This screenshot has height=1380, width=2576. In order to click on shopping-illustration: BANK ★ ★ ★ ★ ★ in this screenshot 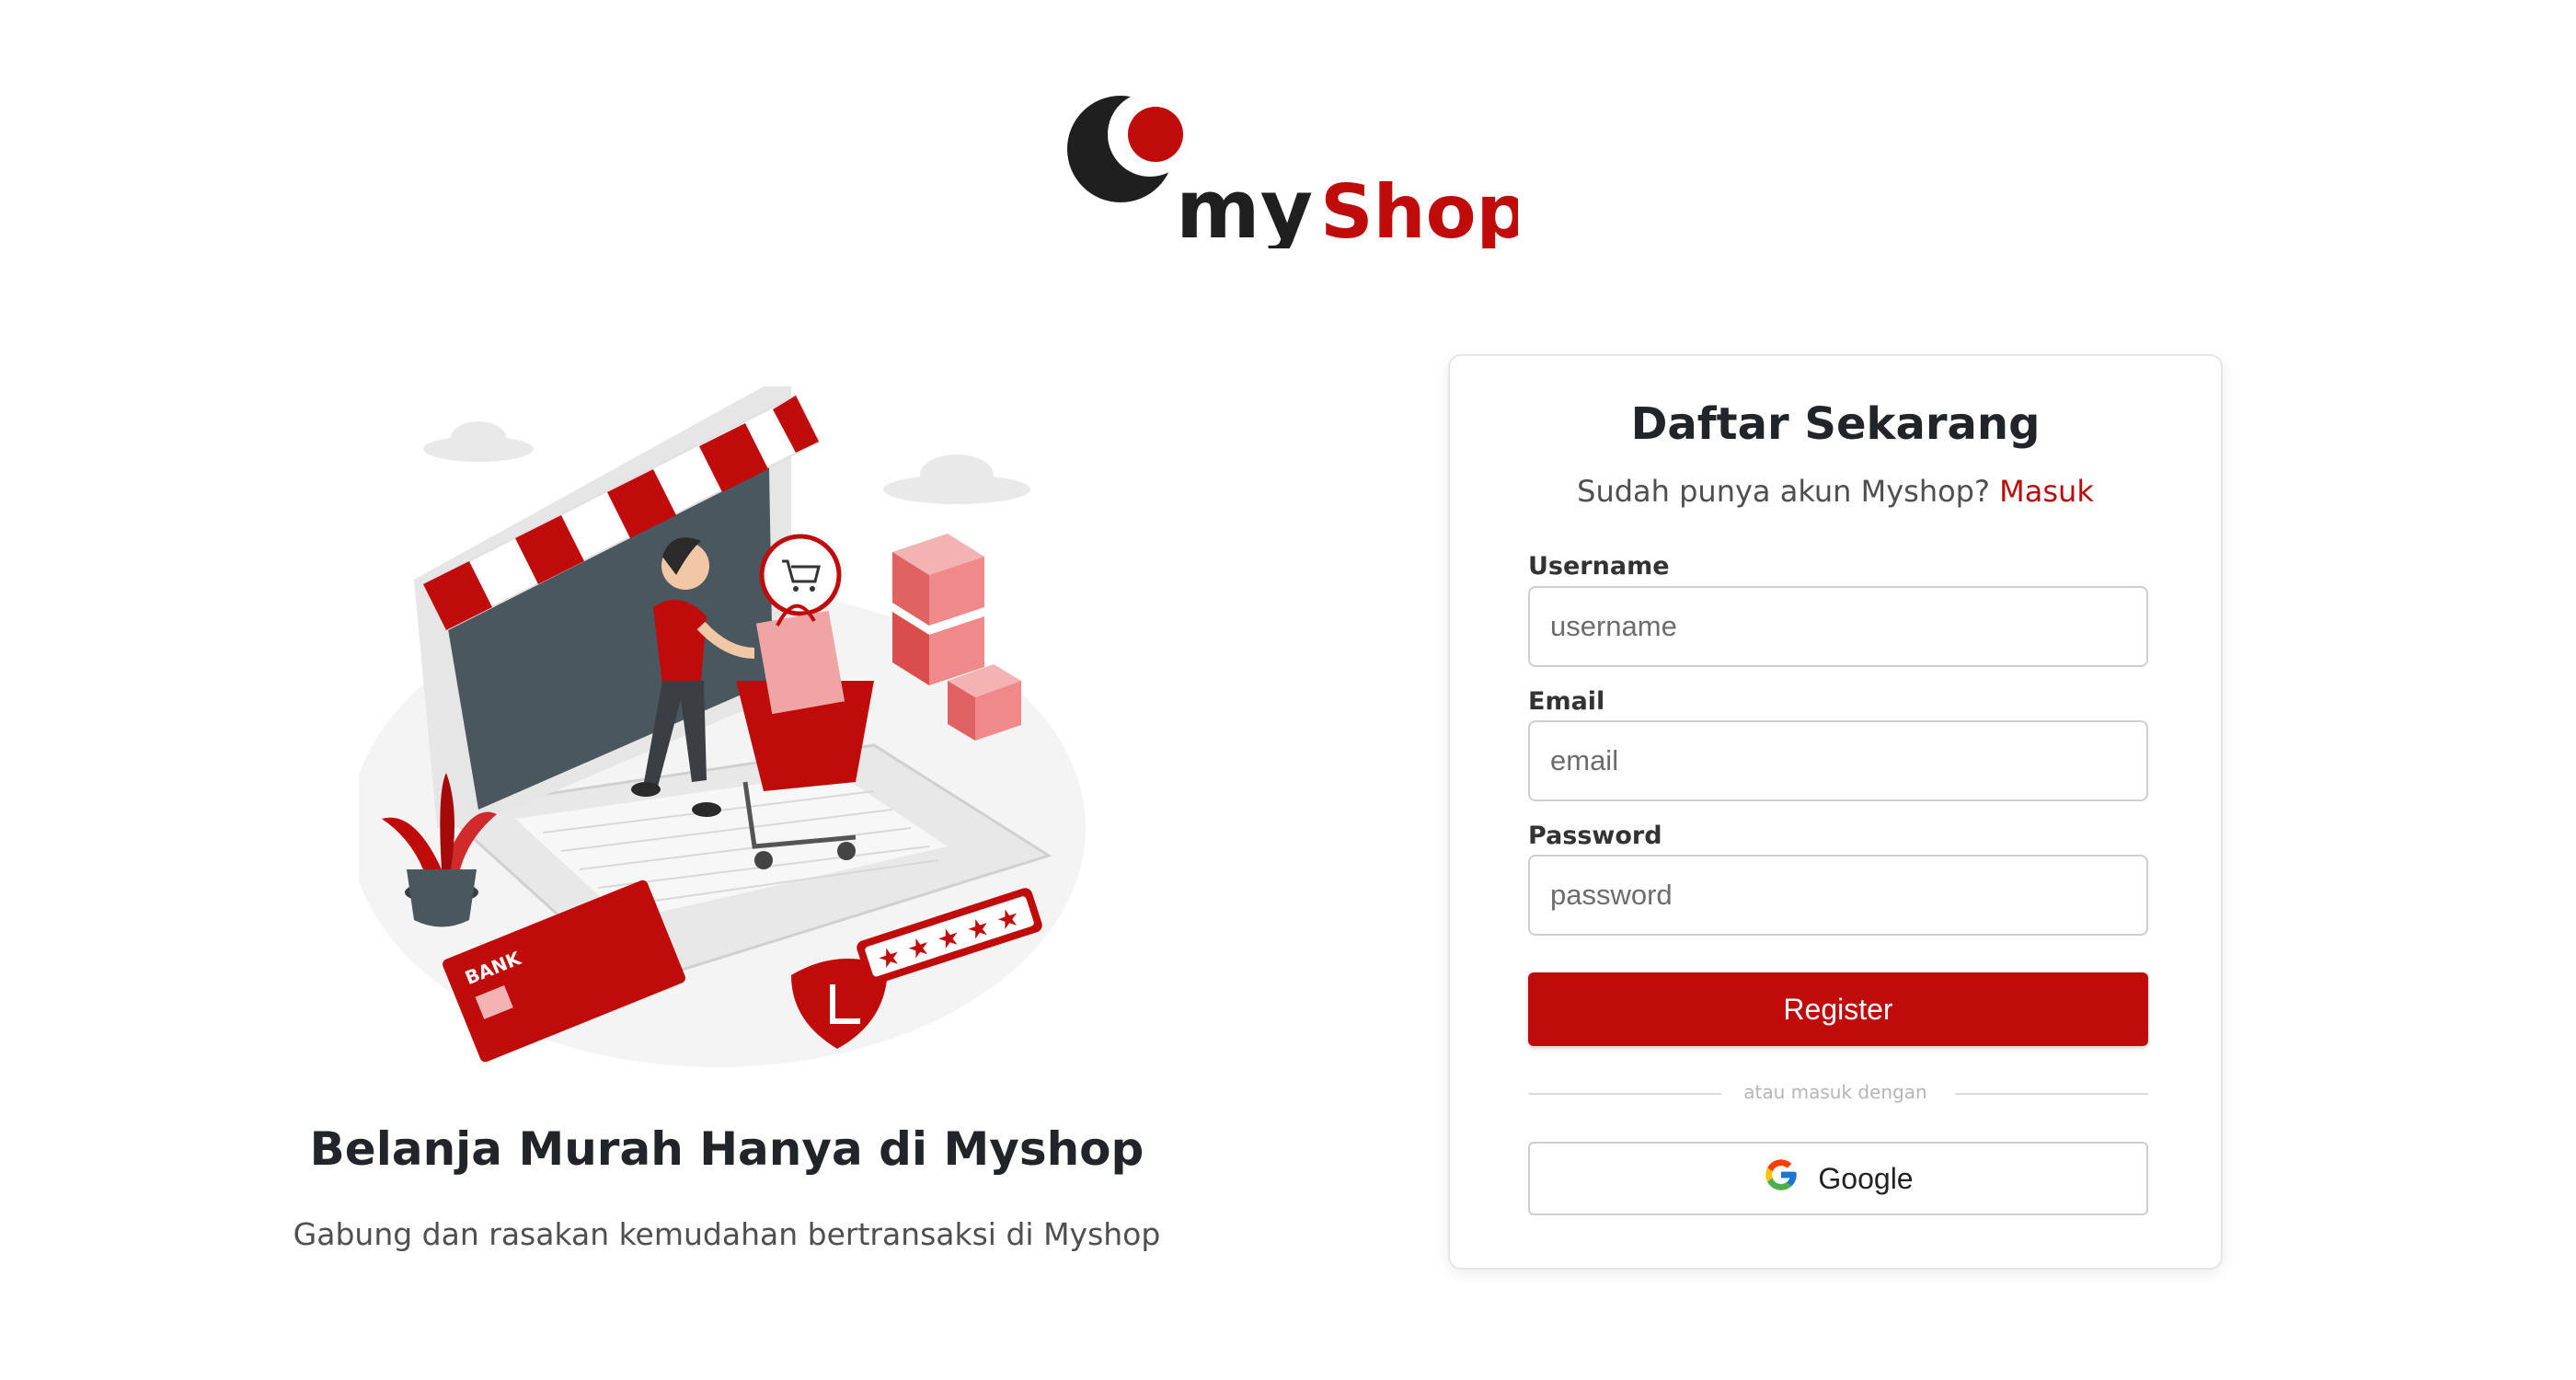, I will do `click(727, 726)`.